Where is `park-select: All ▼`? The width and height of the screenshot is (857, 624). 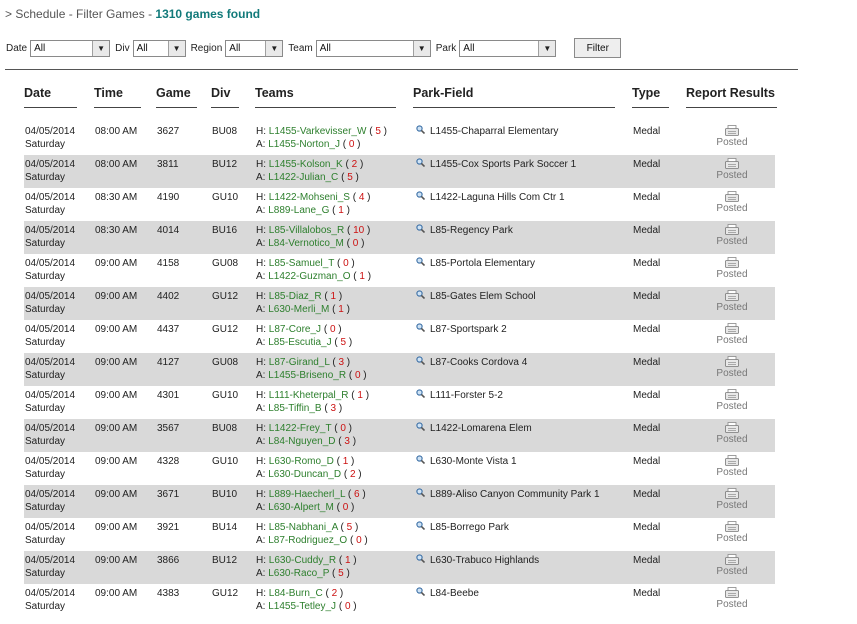 park-select: All ▼ is located at coordinates (508, 48).